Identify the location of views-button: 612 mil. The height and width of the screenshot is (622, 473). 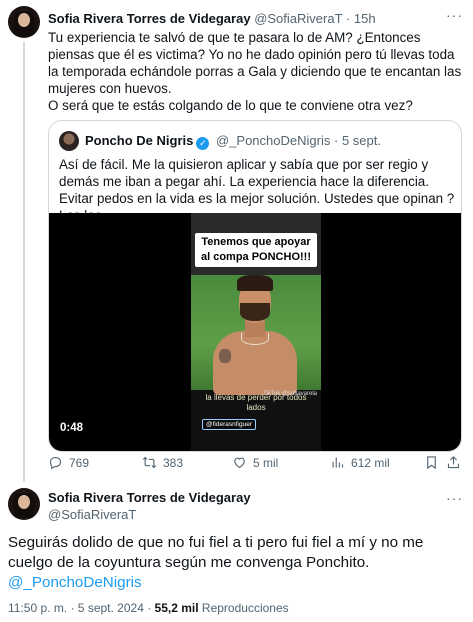
(360, 462).